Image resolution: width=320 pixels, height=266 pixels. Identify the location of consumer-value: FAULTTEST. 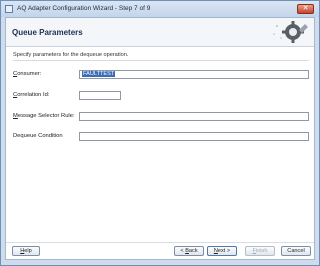
(99, 74).